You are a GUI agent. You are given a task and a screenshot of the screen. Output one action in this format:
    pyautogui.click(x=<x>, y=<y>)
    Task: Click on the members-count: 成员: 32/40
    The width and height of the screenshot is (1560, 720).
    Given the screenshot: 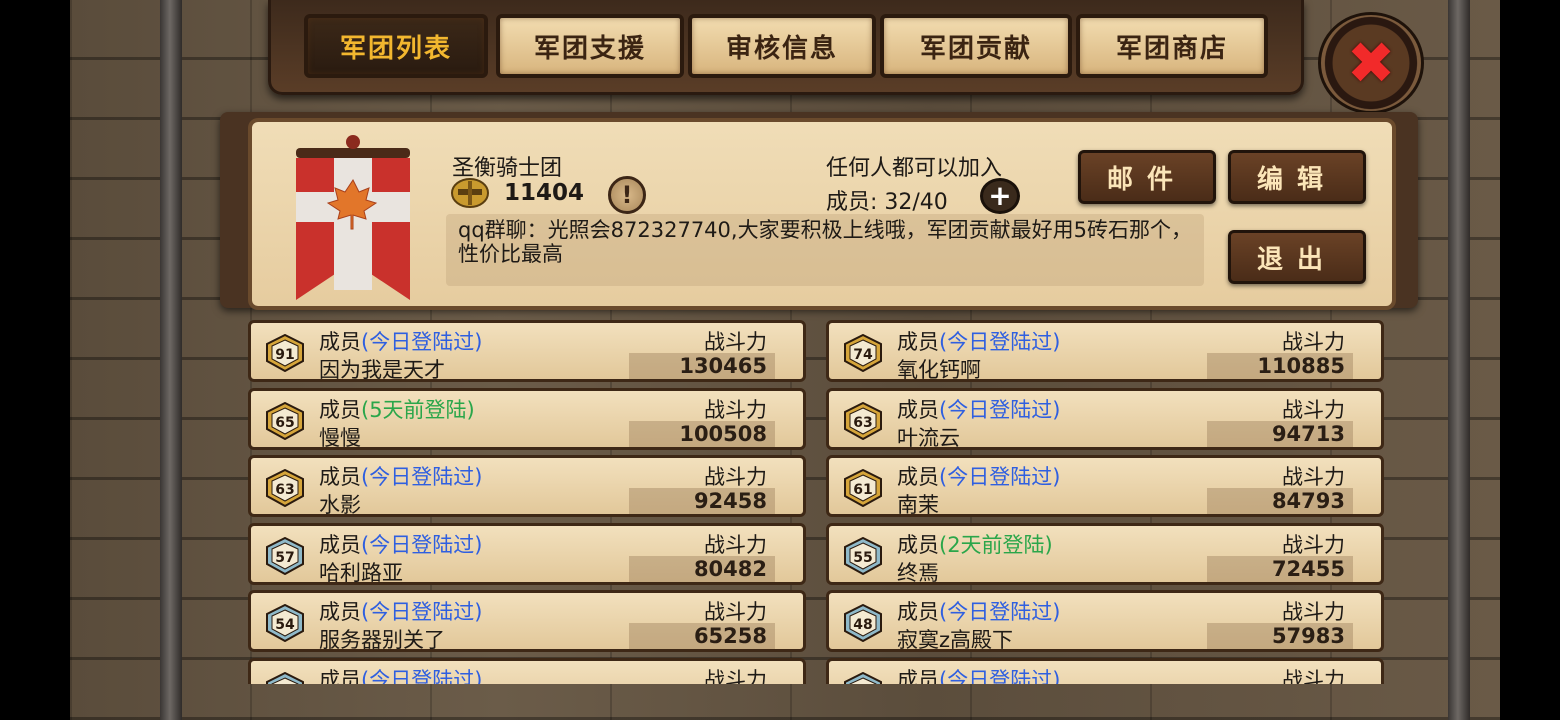 What is the action you would take?
    pyautogui.click(x=887, y=202)
    